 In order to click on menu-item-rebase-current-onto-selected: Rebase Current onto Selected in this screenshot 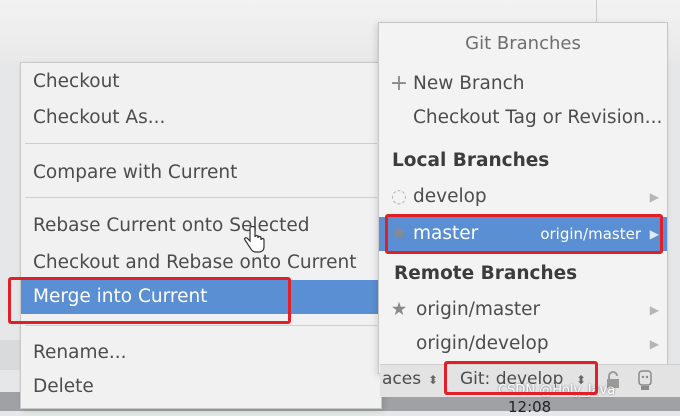, I will do `click(201, 226)`.